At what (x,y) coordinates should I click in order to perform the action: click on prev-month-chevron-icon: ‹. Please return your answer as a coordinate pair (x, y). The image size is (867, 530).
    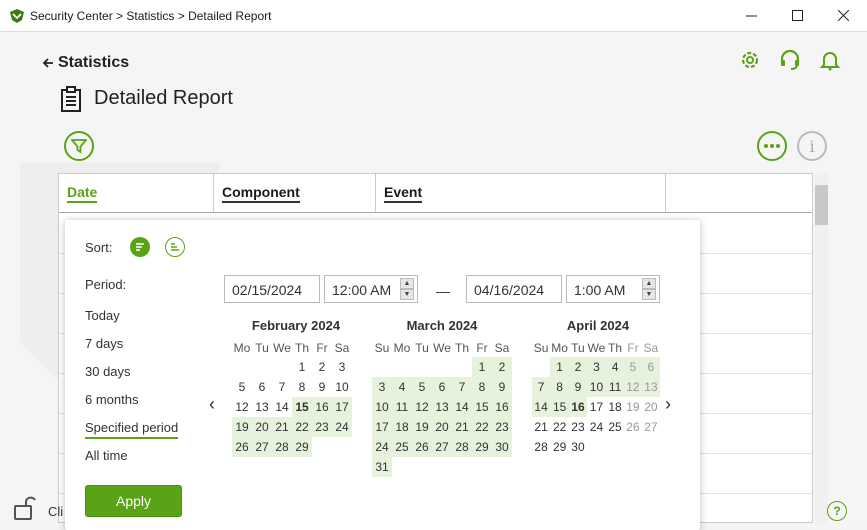
    Looking at the image, I should click on (212, 404).